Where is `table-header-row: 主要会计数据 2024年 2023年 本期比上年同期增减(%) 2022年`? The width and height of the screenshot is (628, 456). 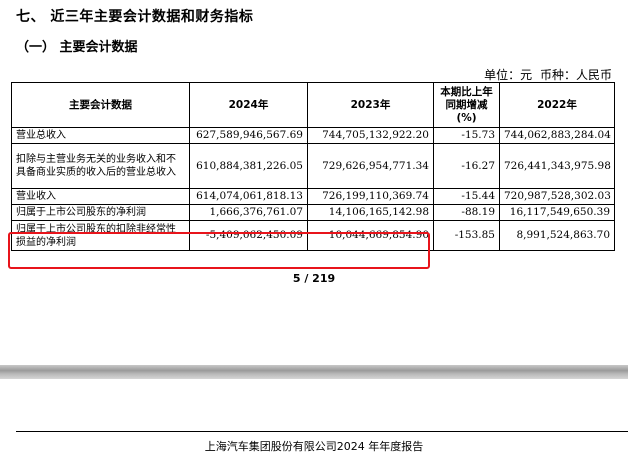
table-header-row: 主要会计数据 2024年 2023年 本期比上年同期增减(%) 2022年 is located at coordinates (313, 105).